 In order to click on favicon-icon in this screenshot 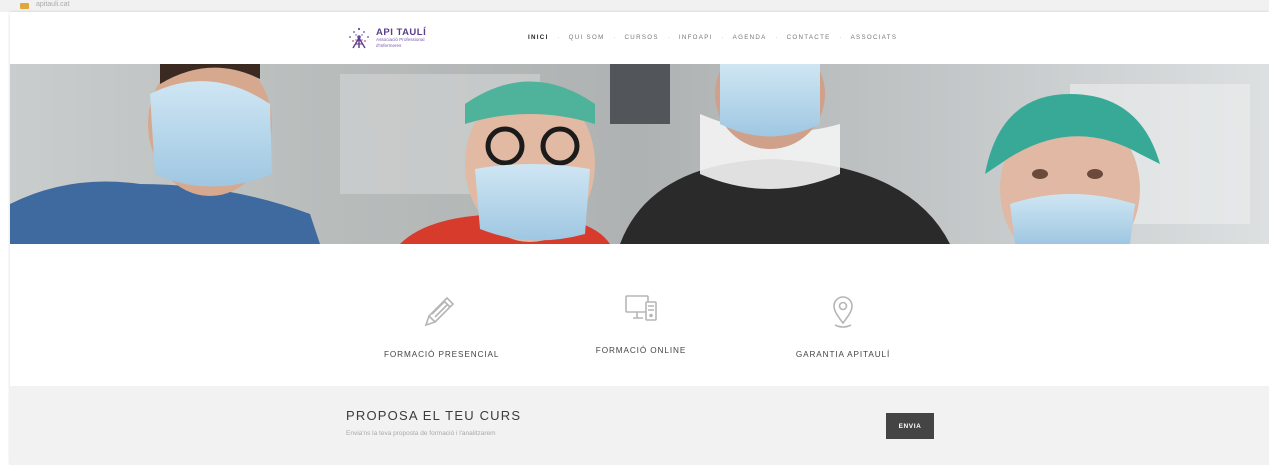, I will do `click(24, 6)`.